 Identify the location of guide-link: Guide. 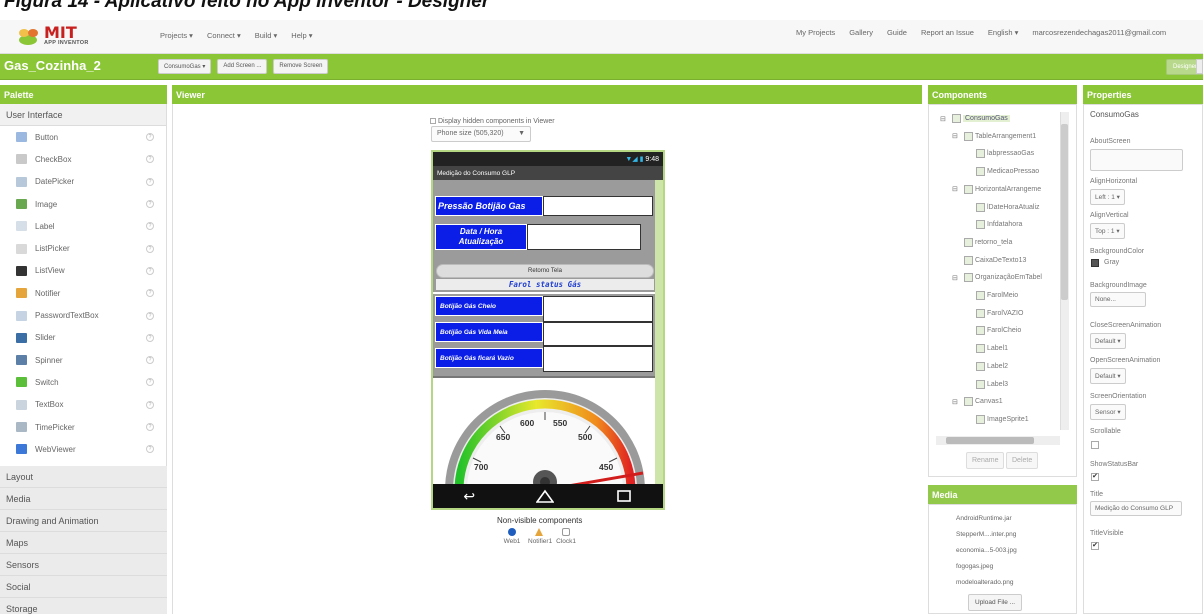
(897, 32).